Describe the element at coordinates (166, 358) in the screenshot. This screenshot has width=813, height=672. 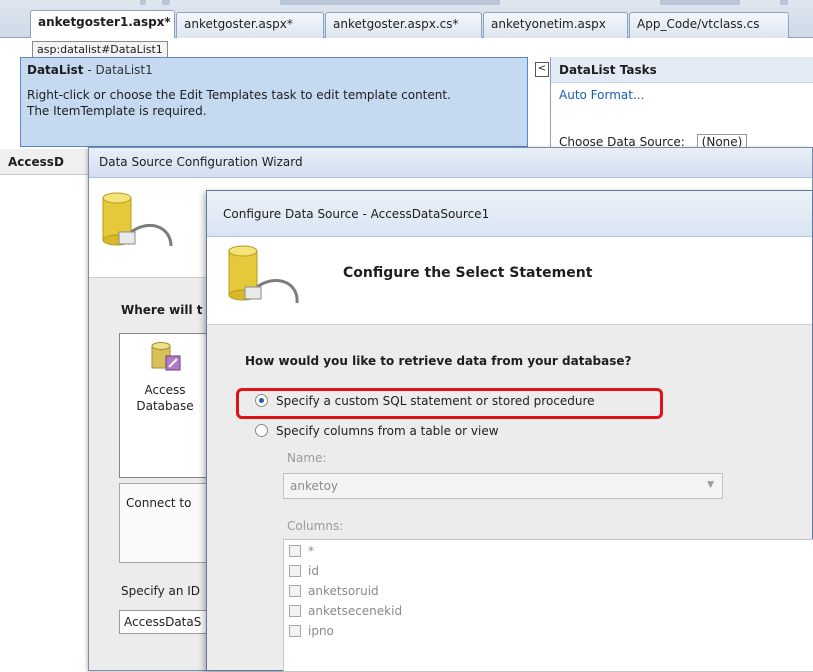
I see `access-database-icon` at that location.